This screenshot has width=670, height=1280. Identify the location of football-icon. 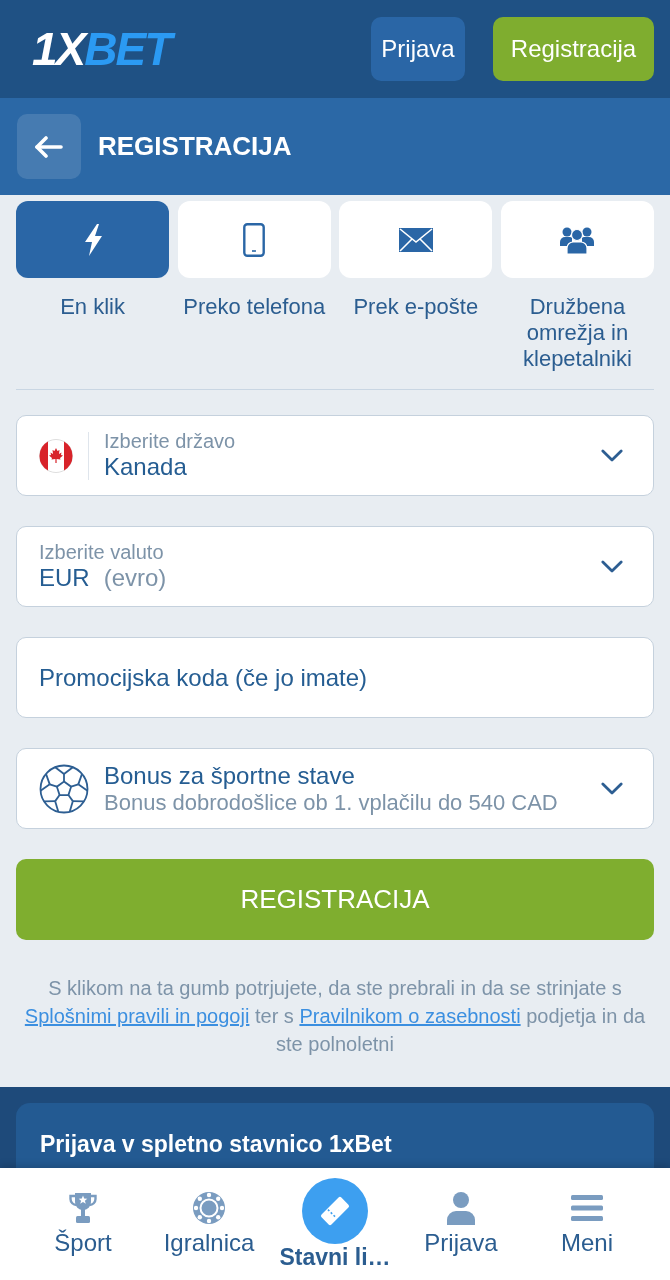
(64, 788).